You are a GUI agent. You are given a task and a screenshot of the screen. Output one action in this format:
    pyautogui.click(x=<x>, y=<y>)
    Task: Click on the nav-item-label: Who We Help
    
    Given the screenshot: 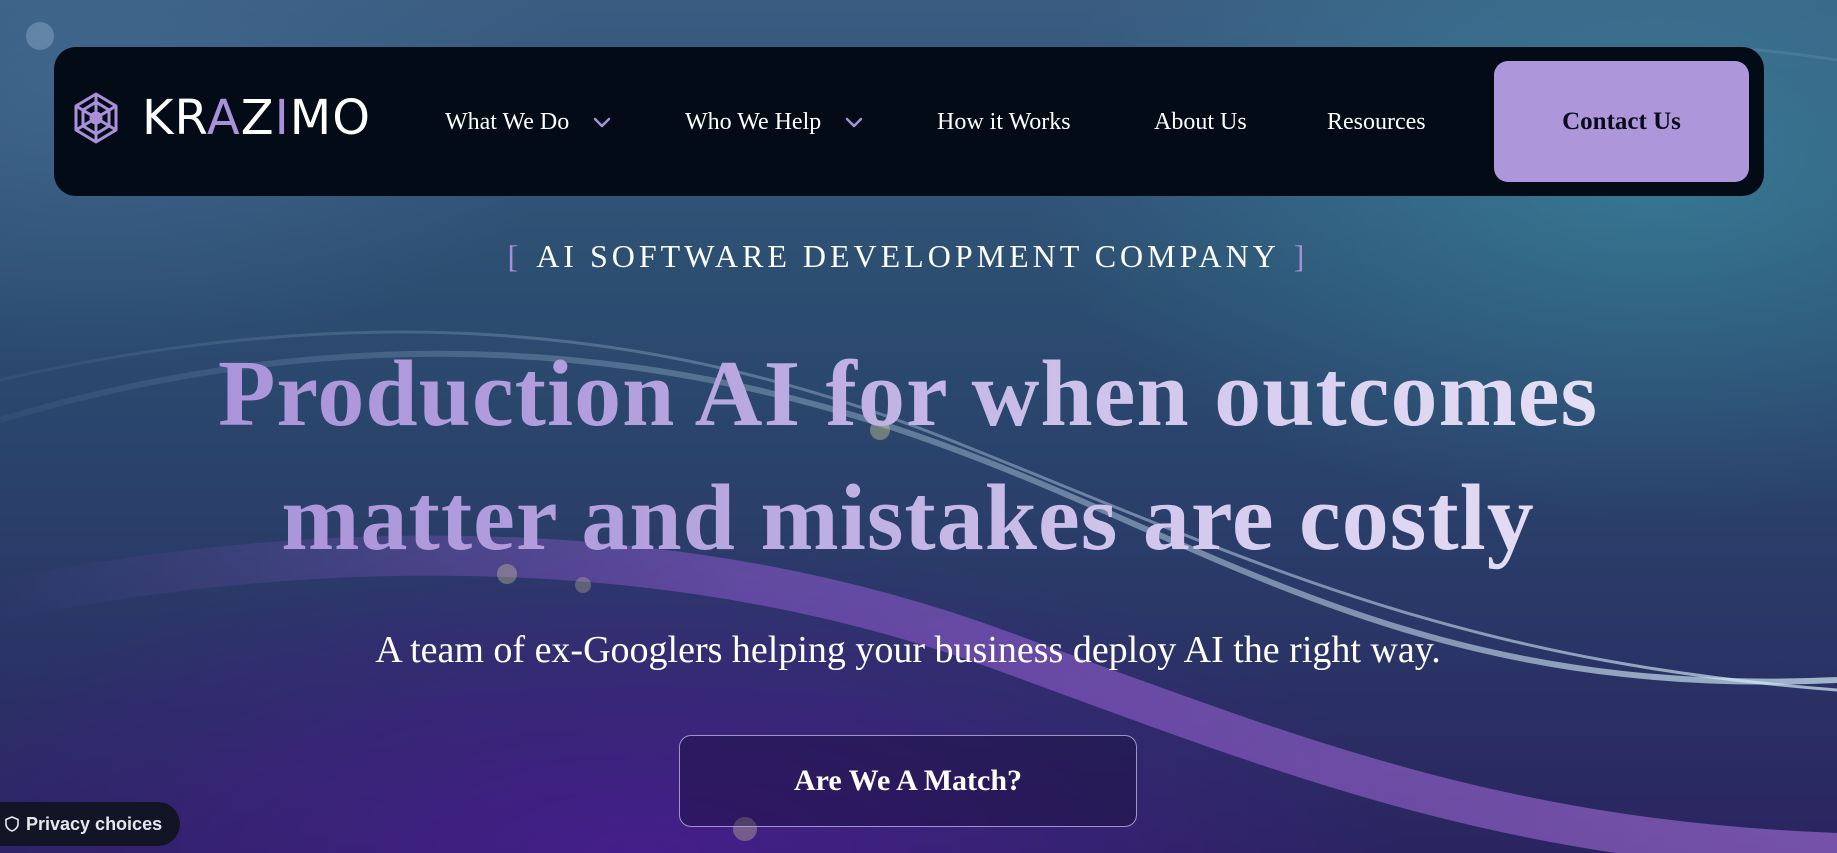 What is the action you would take?
    pyautogui.click(x=753, y=121)
    